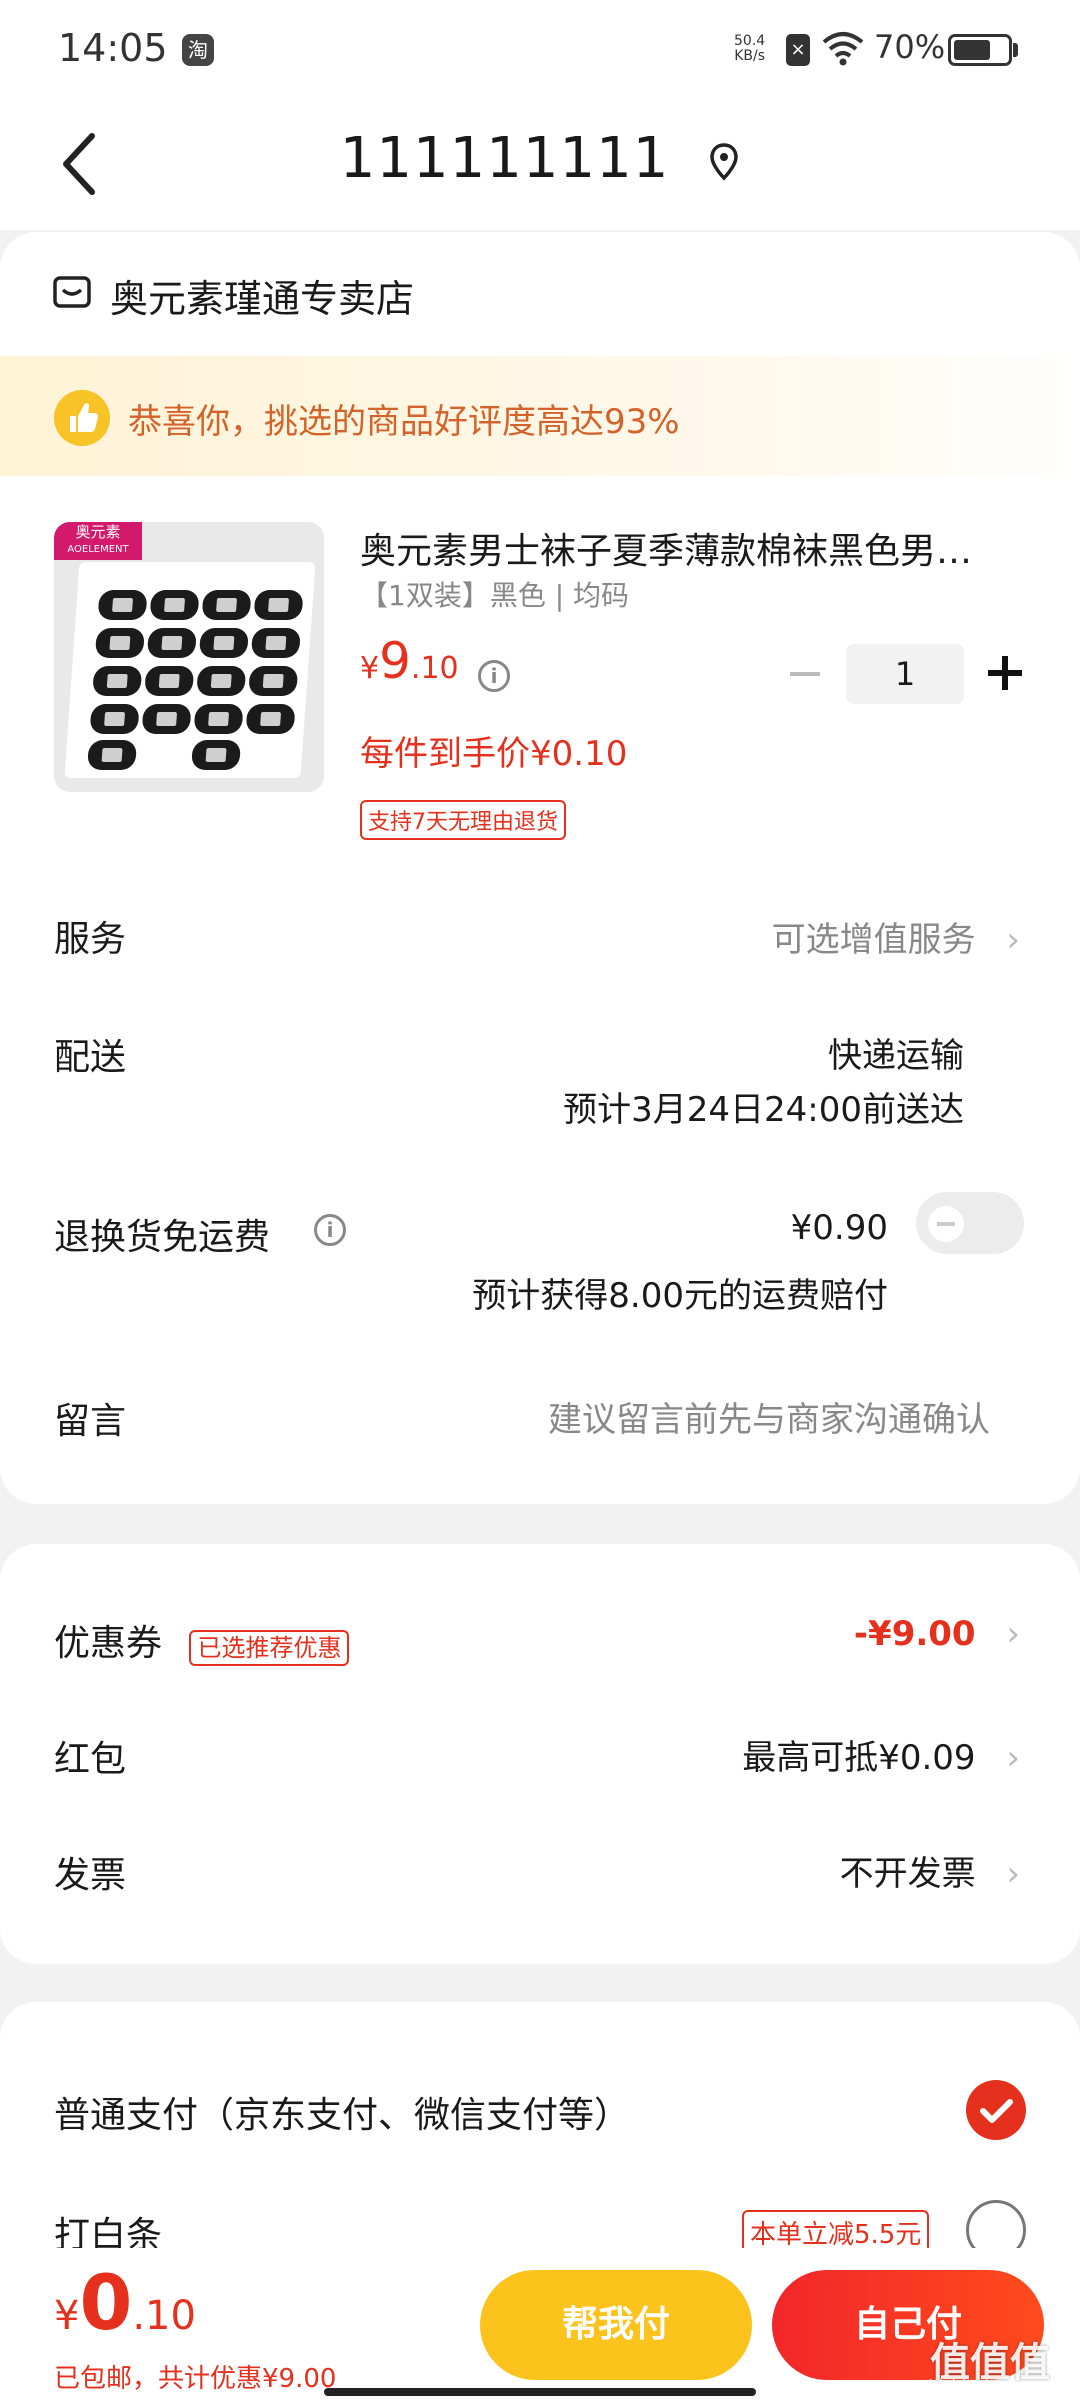 Image resolution: width=1080 pixels, height=2400 pixels. I want to click on invoice-label: 发票, so click(90, 1875).